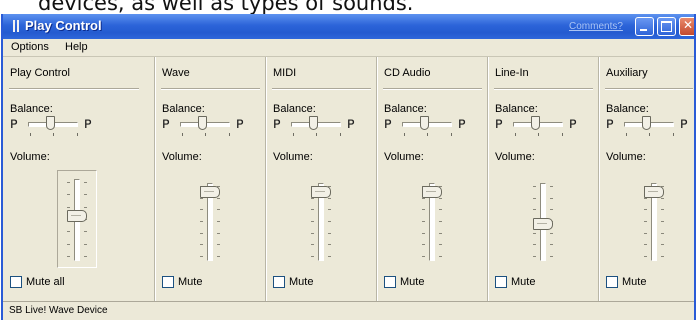 This screenshot has height=320, width=696. Describe the element at coordinates (686, 26) in the screenshot. I see `close-button` at that location.